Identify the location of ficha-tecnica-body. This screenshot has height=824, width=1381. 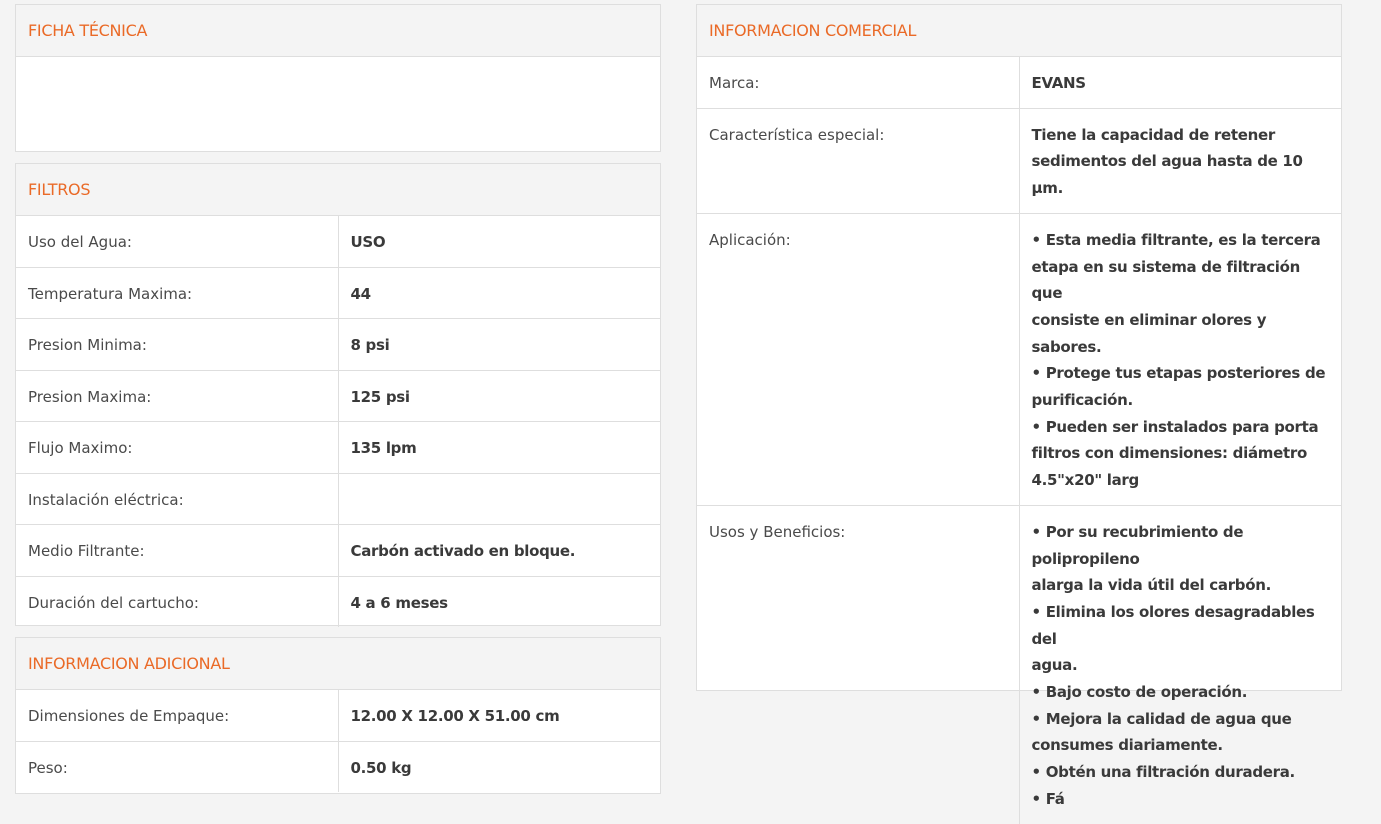
(338, 104).